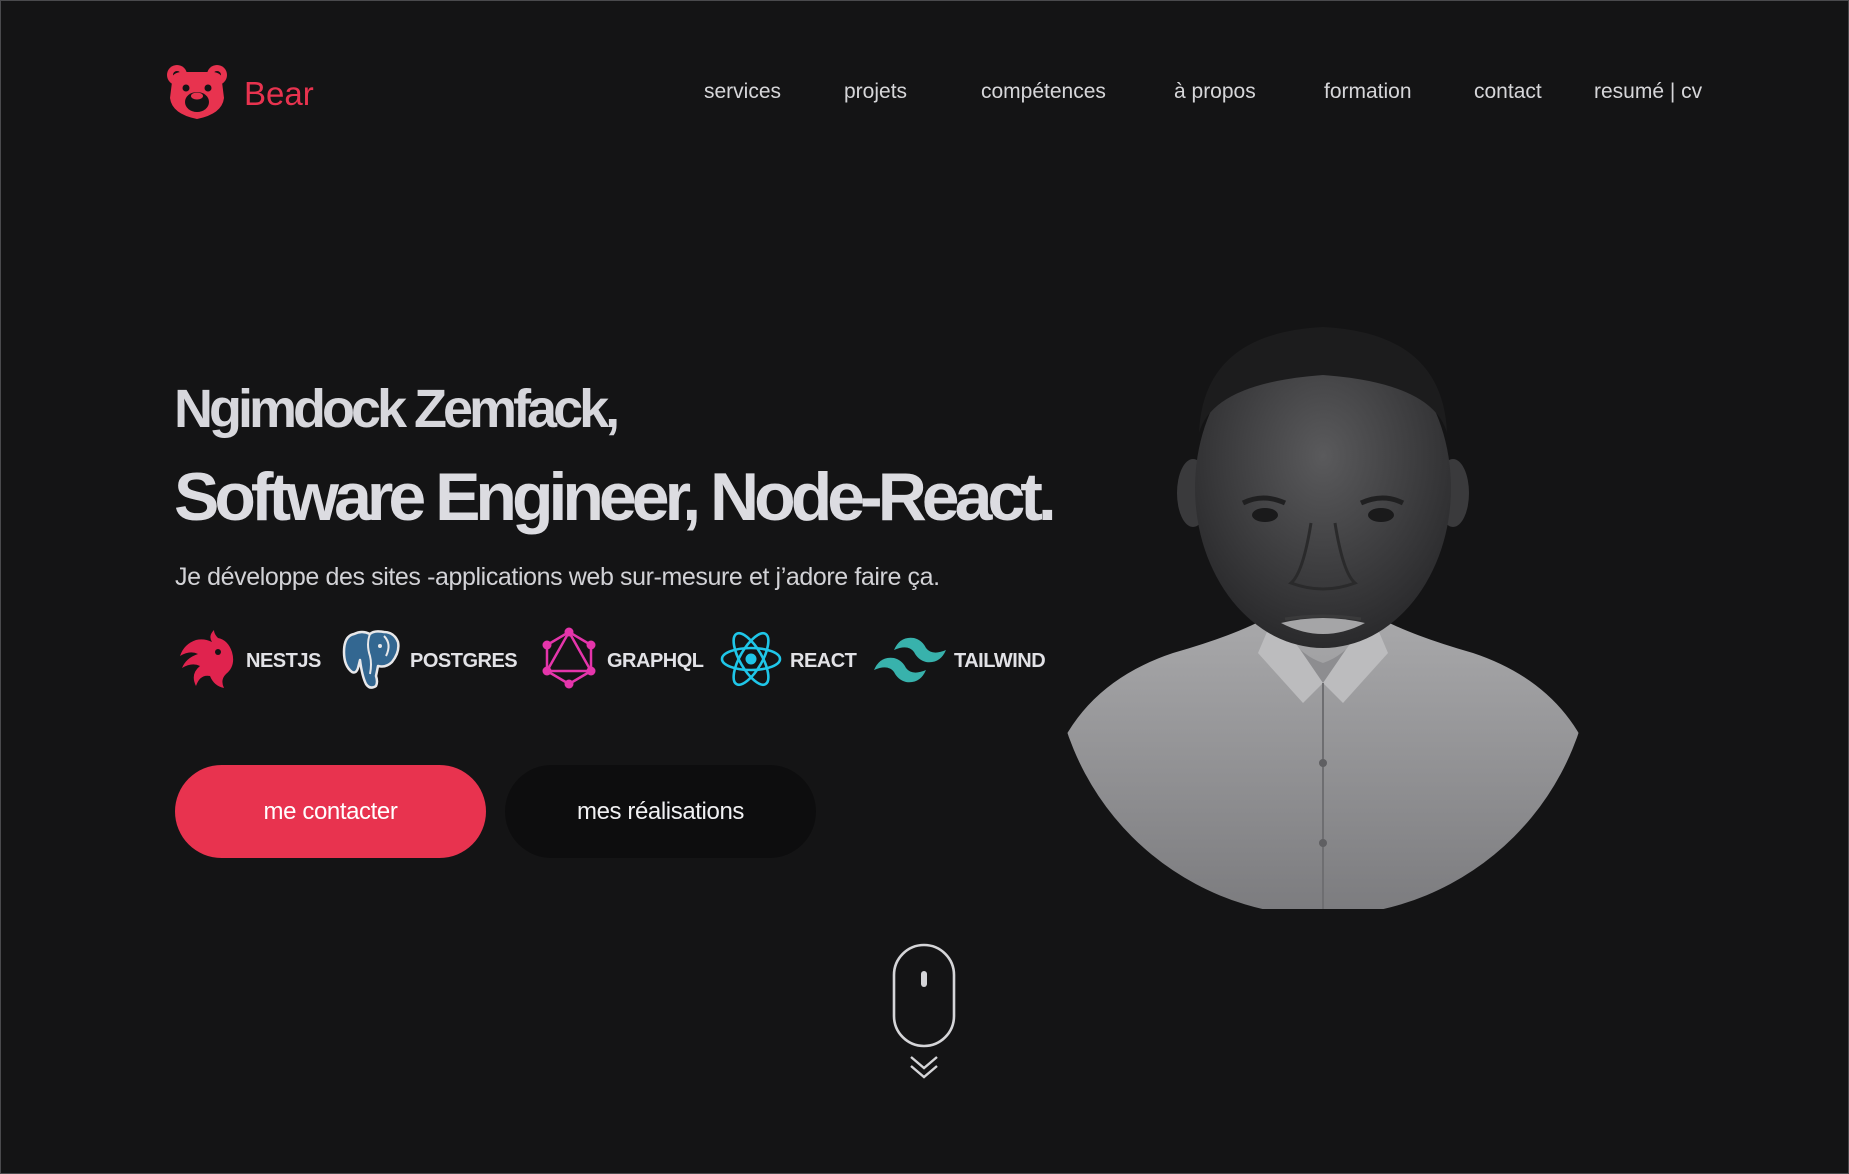 The width and height of the screenshot is (1849, 1174). Describe the element at coordinates (742, 92) in the screenshot. I see `nav-services: services` at that location.